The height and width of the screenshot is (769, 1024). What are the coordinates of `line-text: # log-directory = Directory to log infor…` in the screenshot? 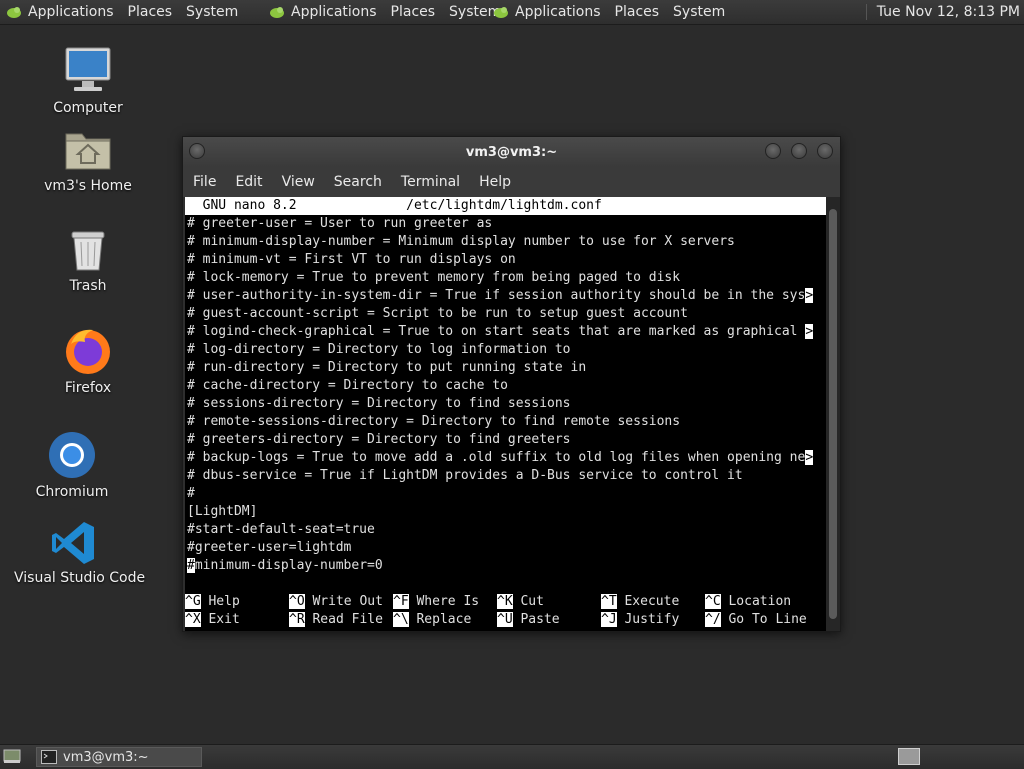 It's located at (379, 349).